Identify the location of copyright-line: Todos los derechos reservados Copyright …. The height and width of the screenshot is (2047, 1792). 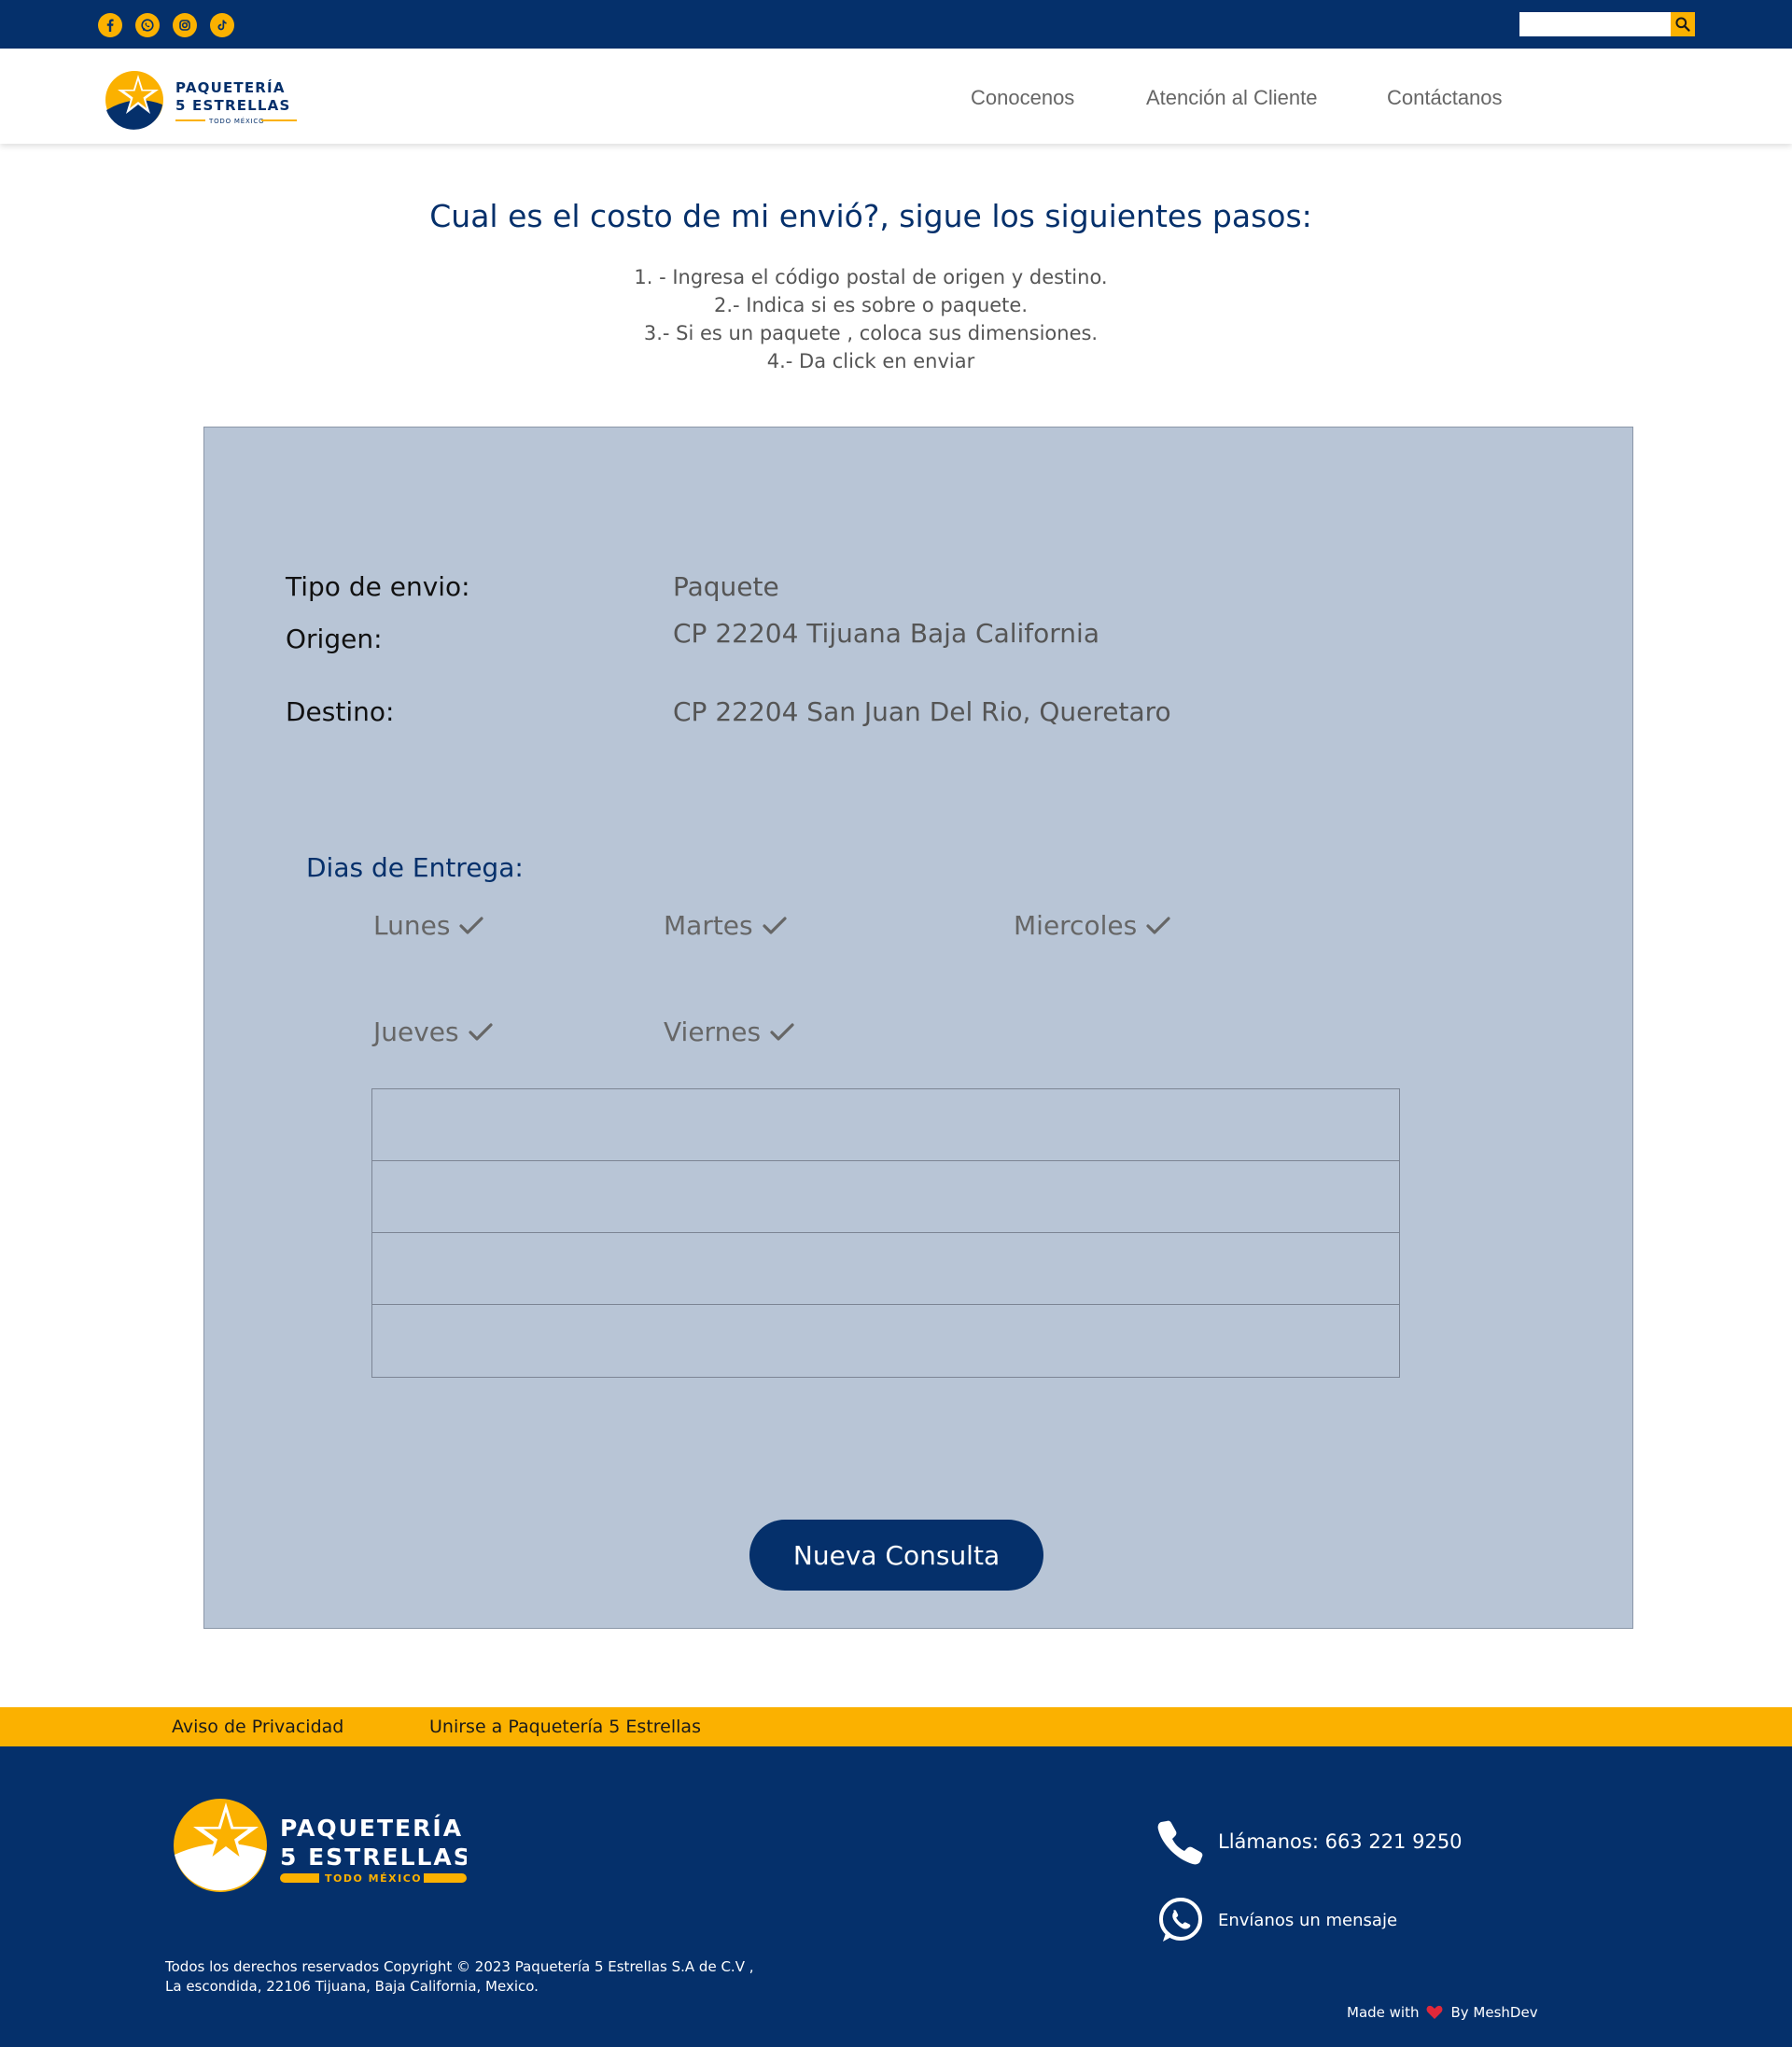
(459, 1966).